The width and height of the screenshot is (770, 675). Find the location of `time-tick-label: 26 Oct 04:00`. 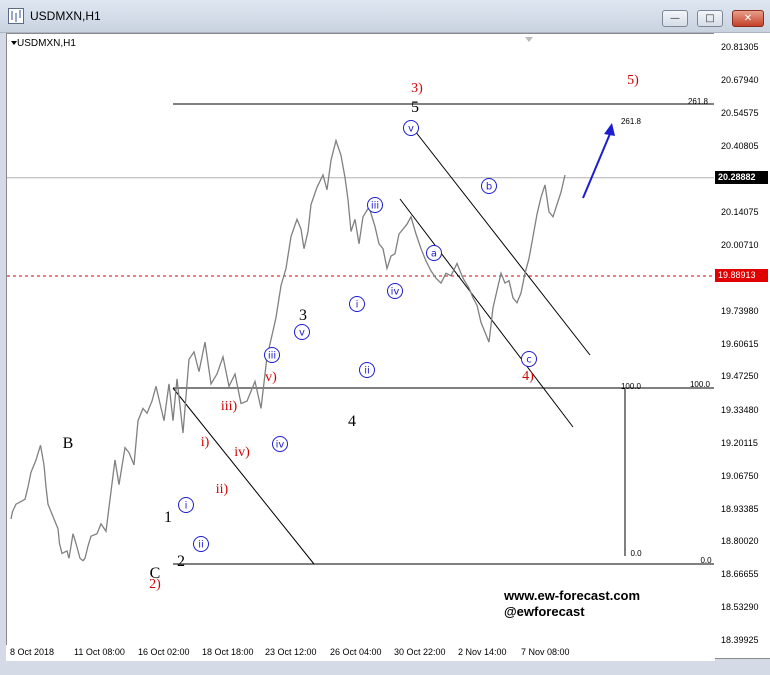

time-tick-label: 26 Oct 04:00 is located at coordinates (356, 652).